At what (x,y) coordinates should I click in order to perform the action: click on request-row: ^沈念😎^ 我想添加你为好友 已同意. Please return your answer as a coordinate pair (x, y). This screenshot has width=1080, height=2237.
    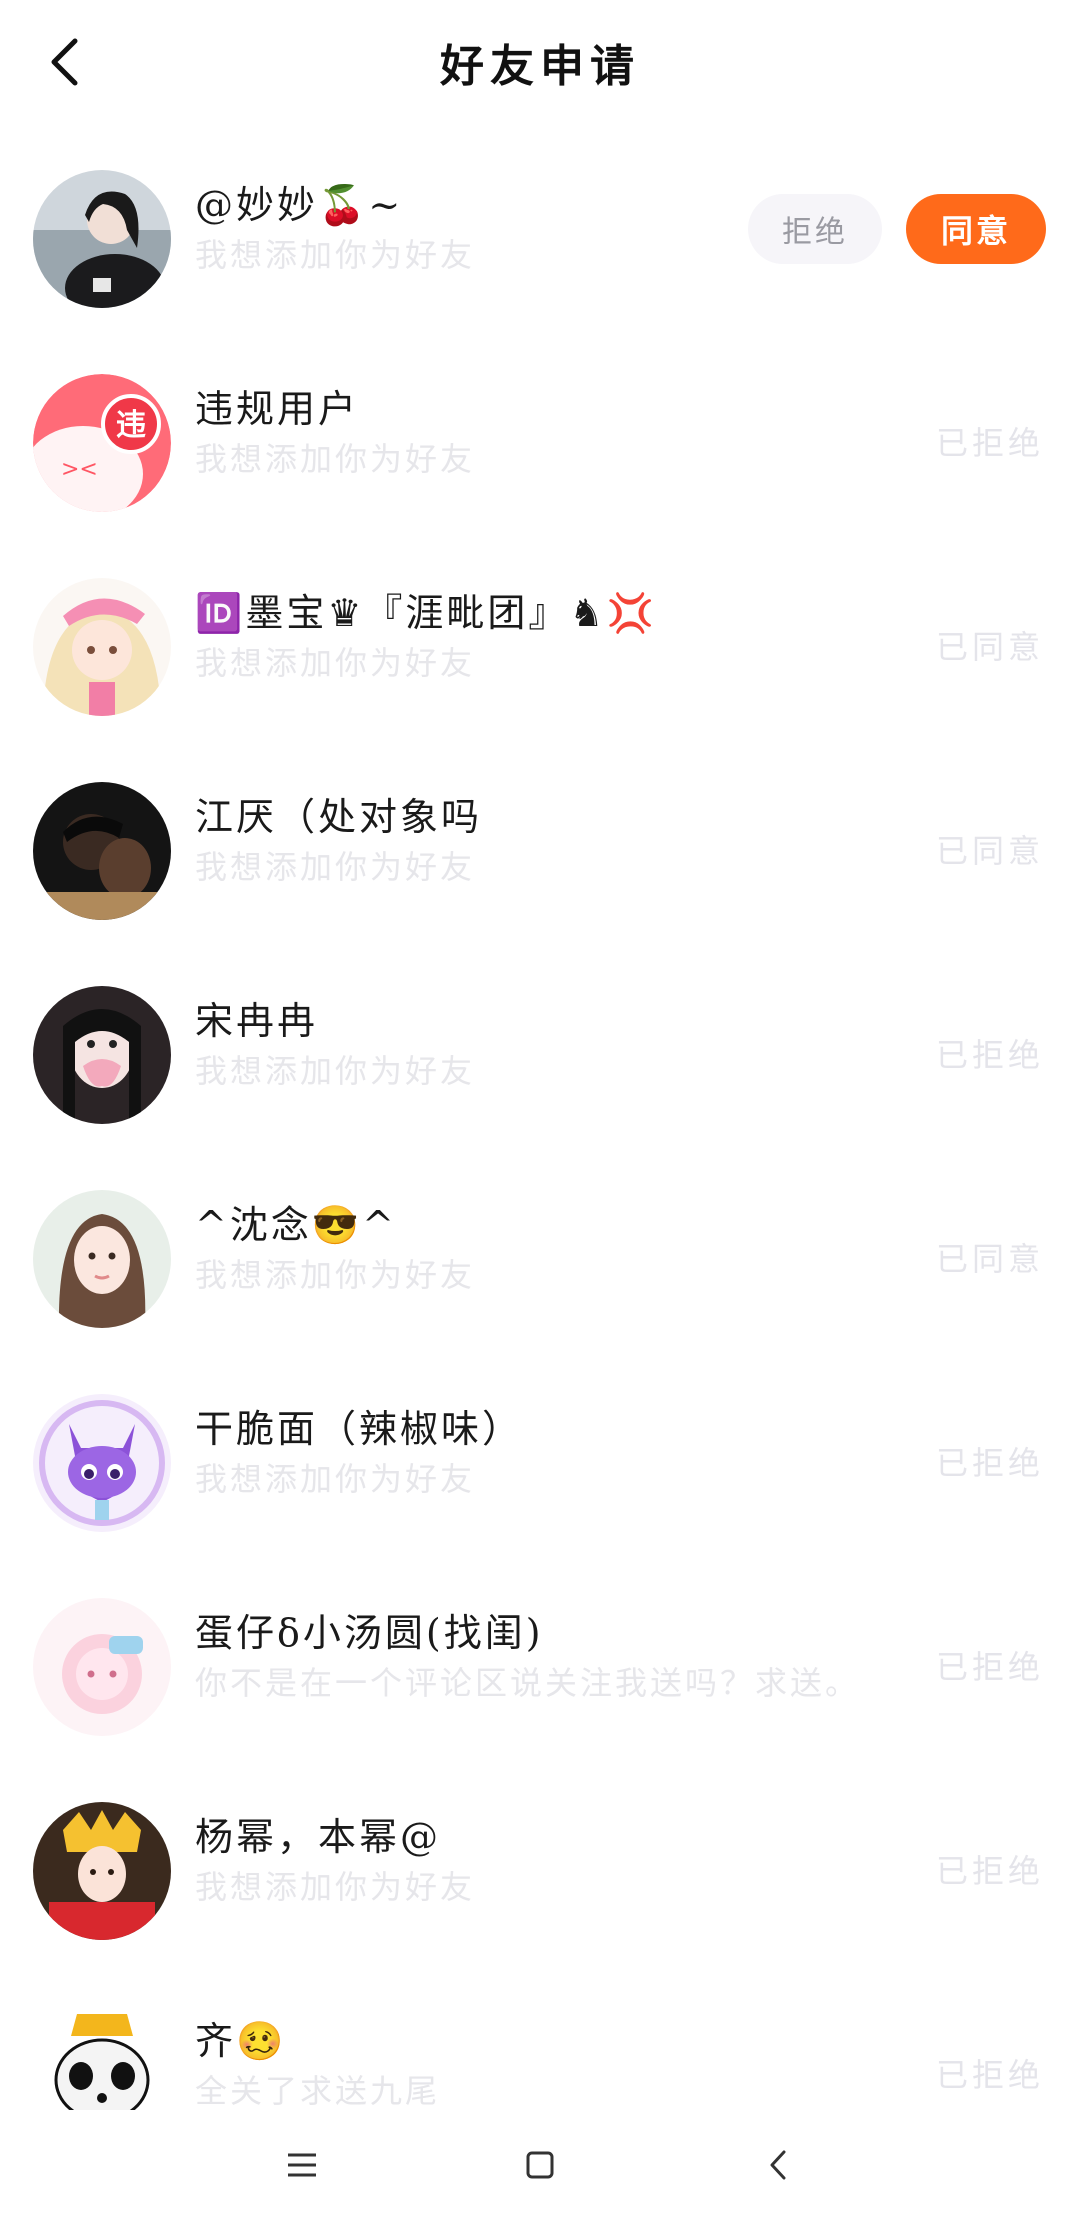
    Looking at the image, I should click on (540, 1292).